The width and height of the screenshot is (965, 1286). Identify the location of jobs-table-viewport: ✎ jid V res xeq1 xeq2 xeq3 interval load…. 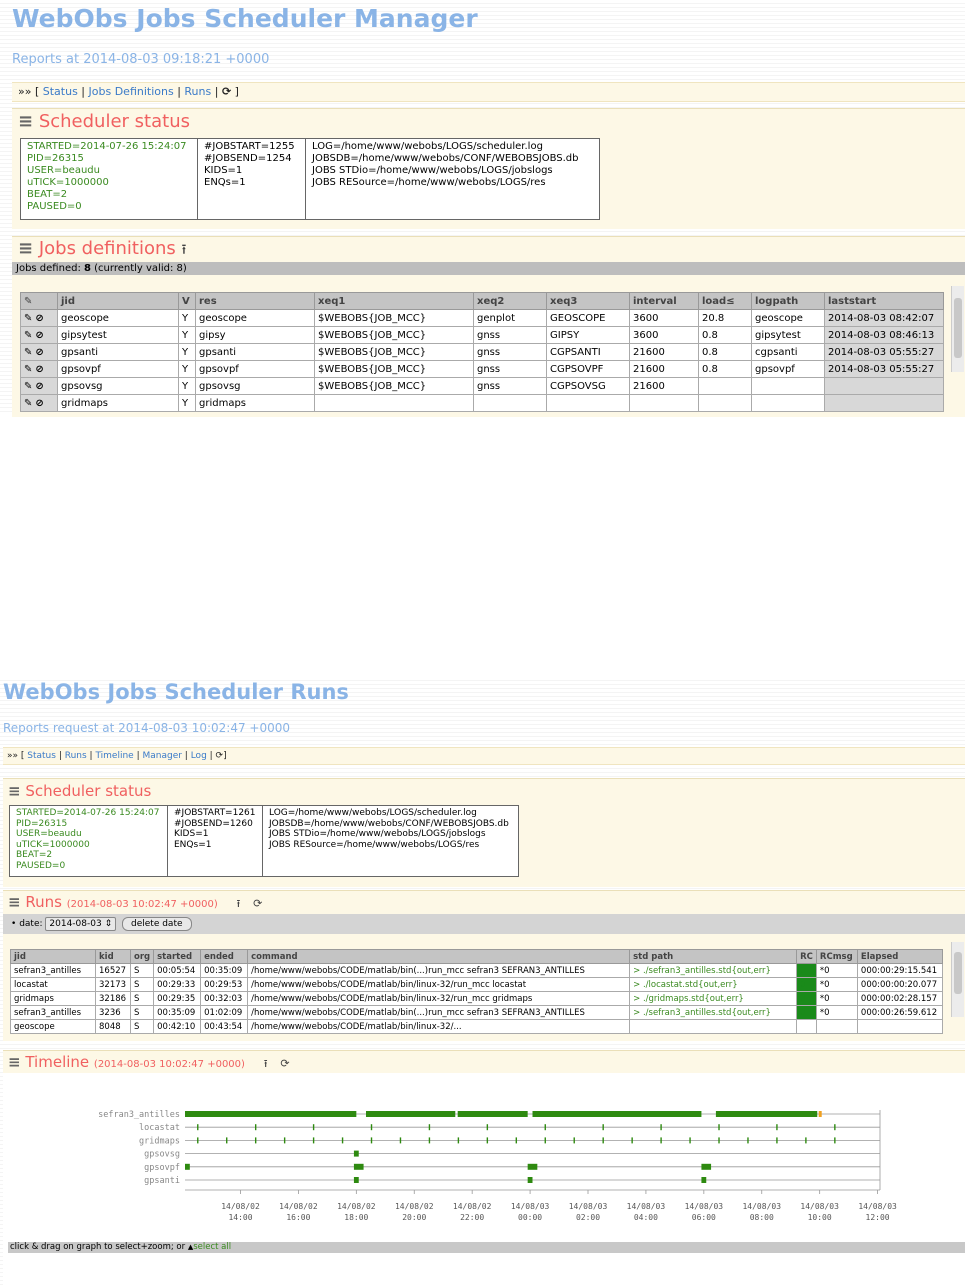
(482, 352).